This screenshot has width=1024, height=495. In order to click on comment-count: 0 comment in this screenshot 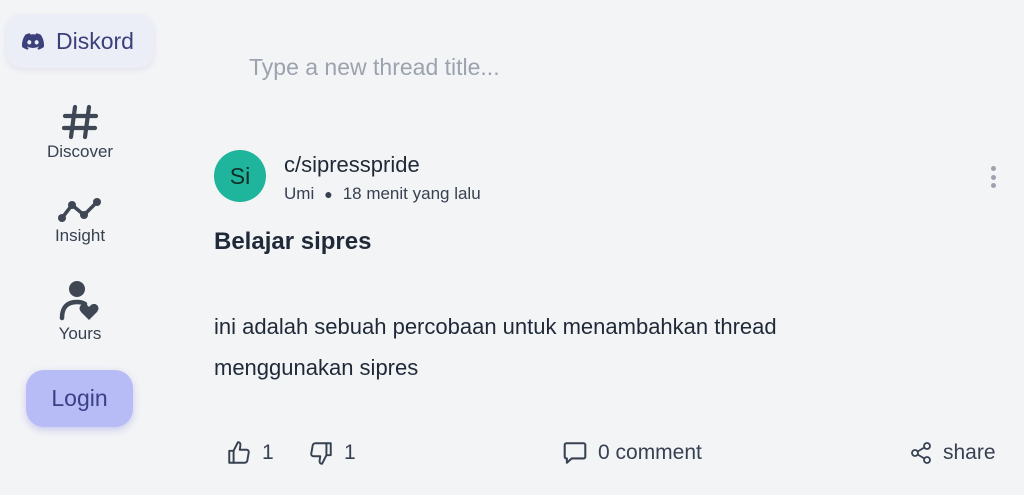, I will do `click(650, 452)`.